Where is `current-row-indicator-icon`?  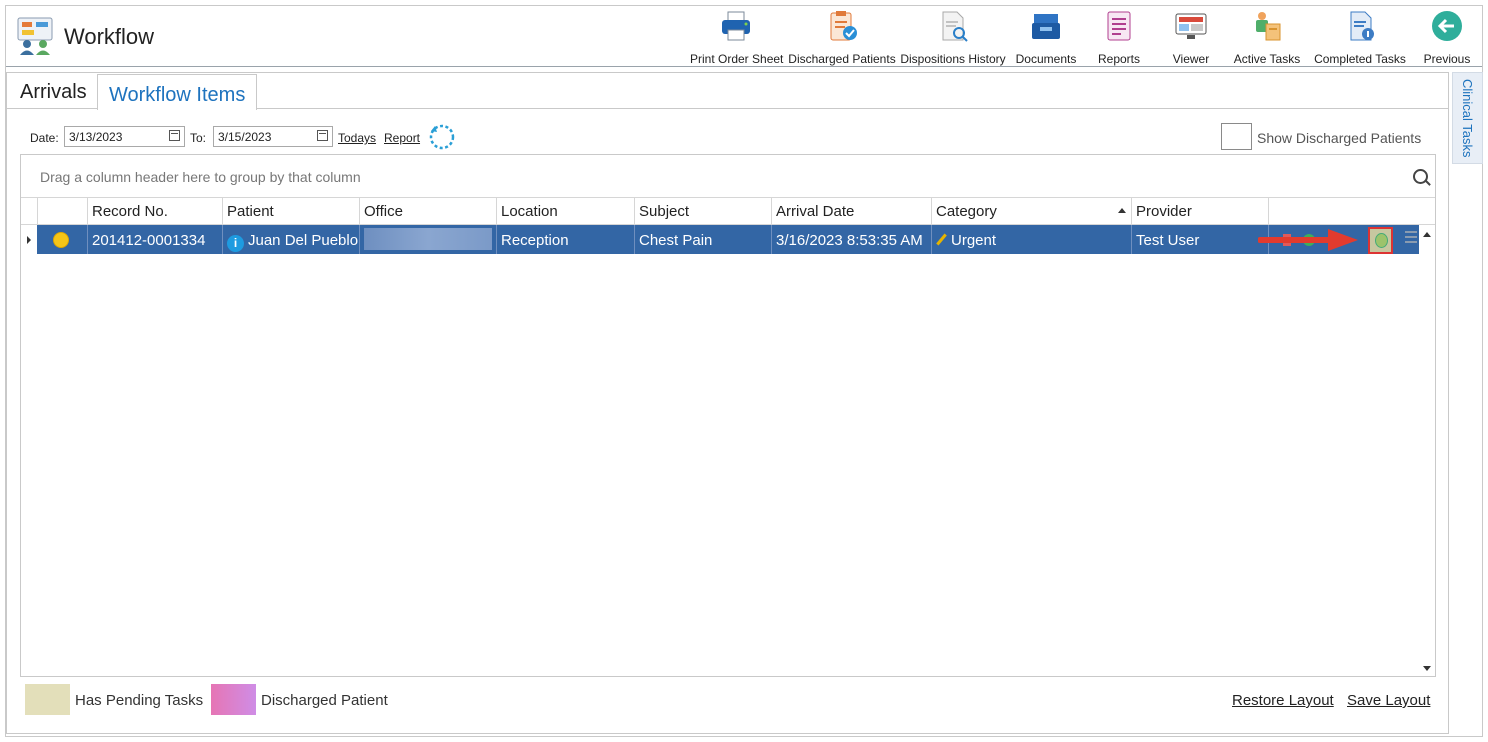 current-row-indicator-icon is located at coordinates (29, 240).